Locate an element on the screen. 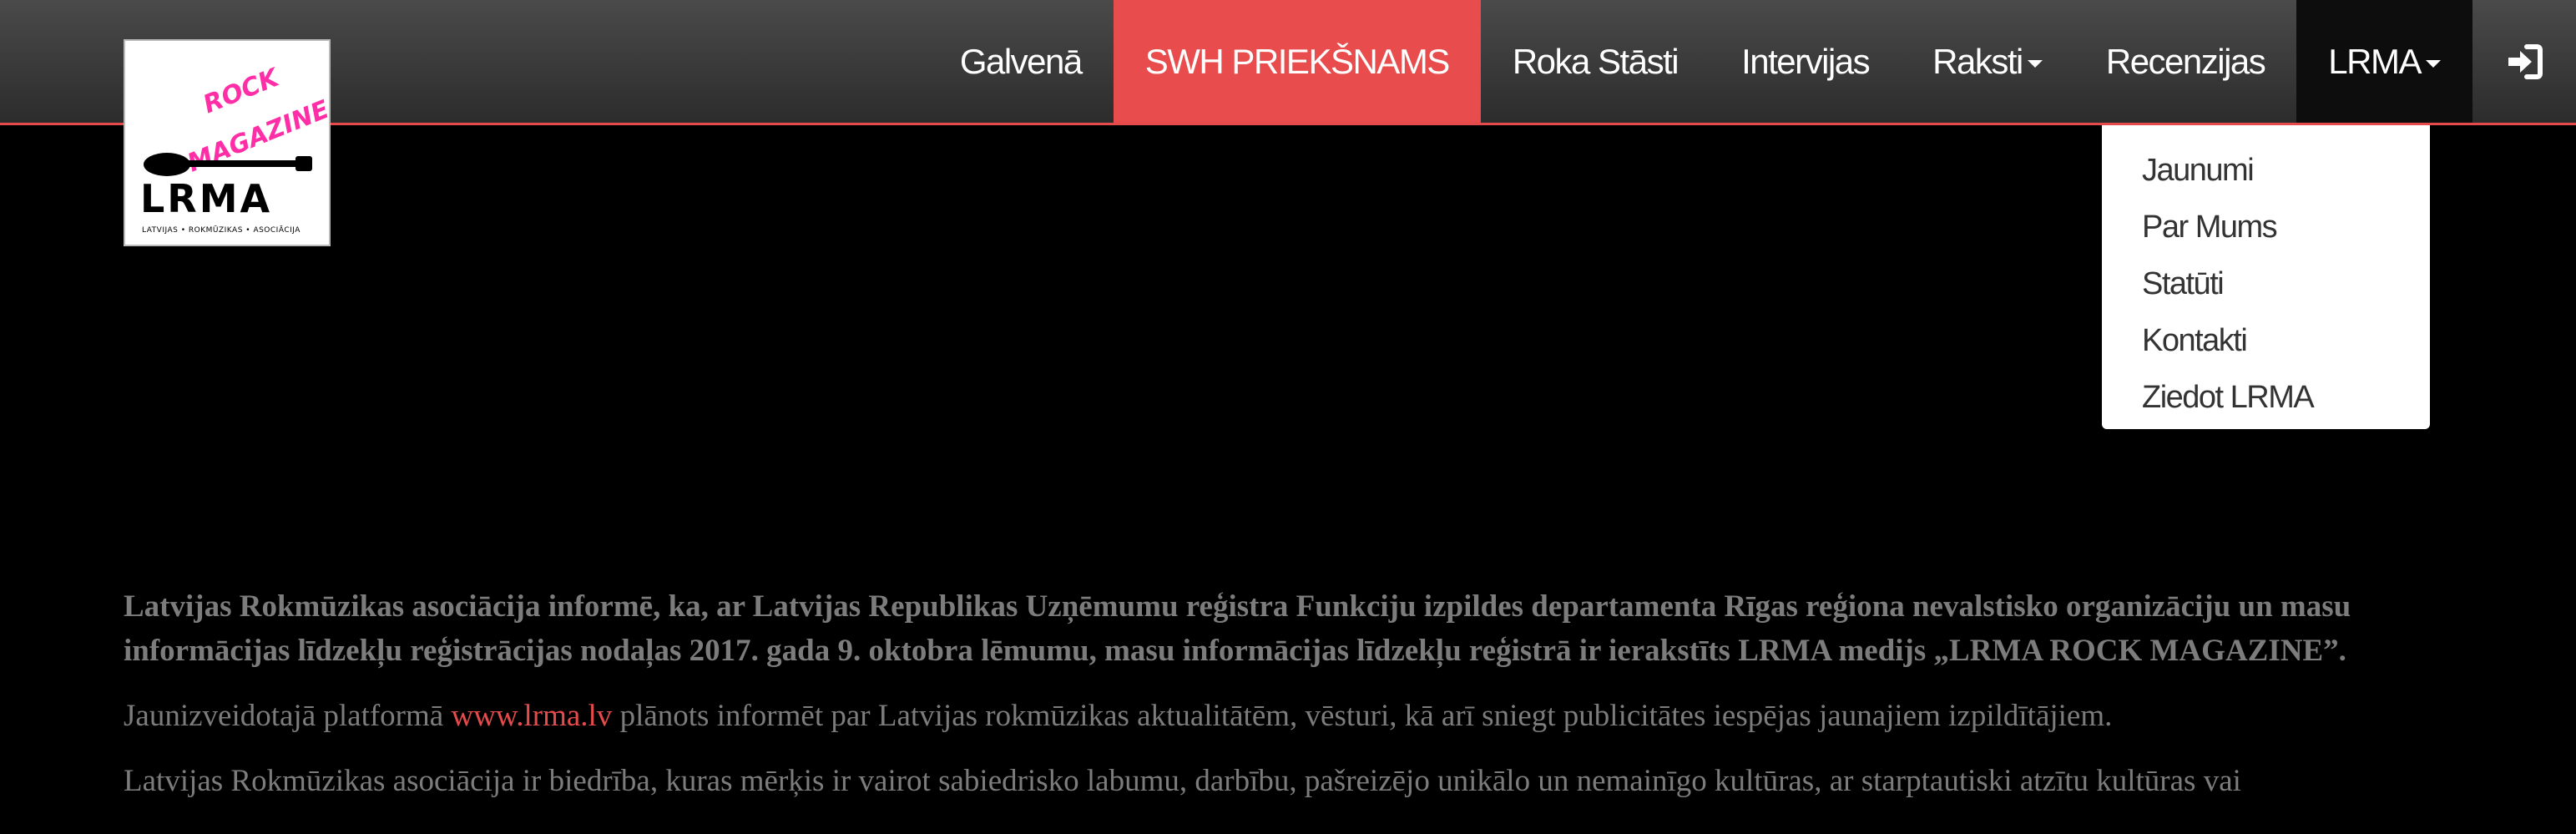  dropdown-item-statuti: Statūti is located at coordinates (2266, 283).